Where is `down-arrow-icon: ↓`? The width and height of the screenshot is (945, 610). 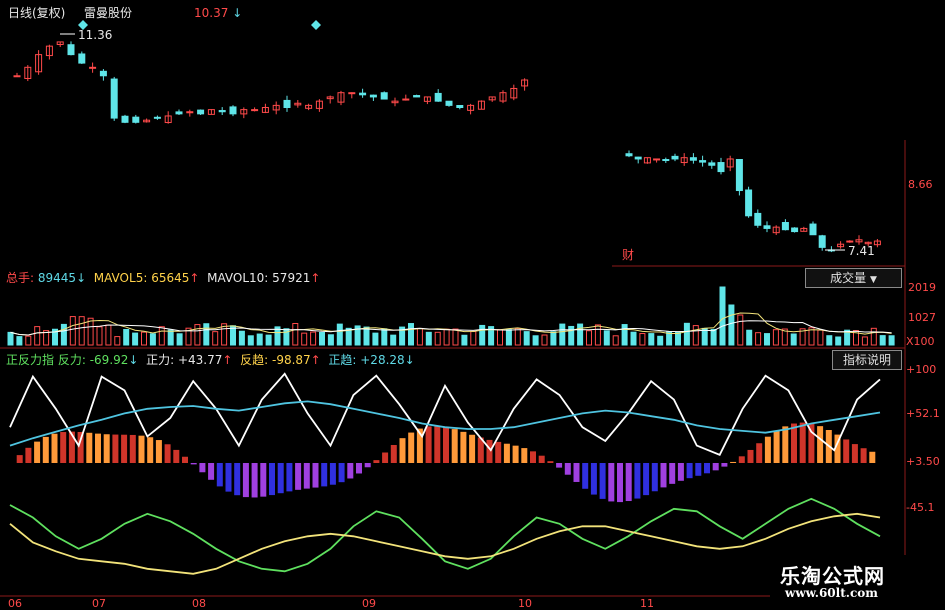
down-arrow-icon: ↓ is located at coordinates (133, 360).